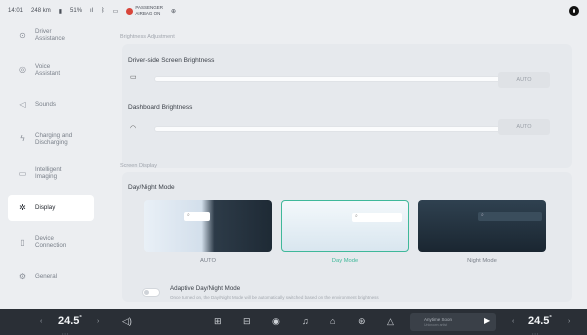  I want to click on right-temperature: 24.5°, so click(540, 321).